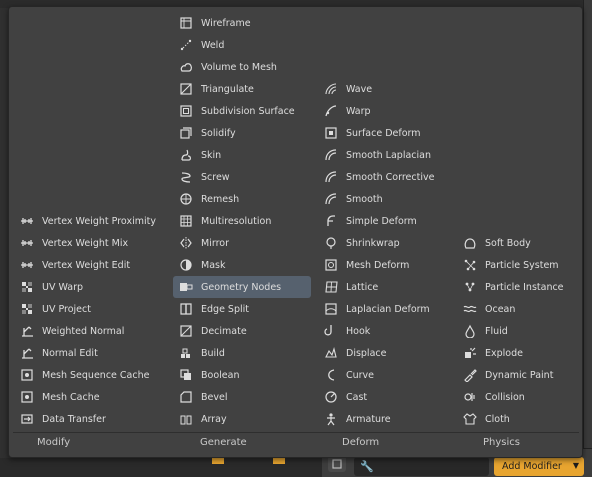 This screenshot has height=477, width=592. Describe the element at coordinates (242, 397) in the screenshot. I see `menu-item-bevel: Bevel` at that location.